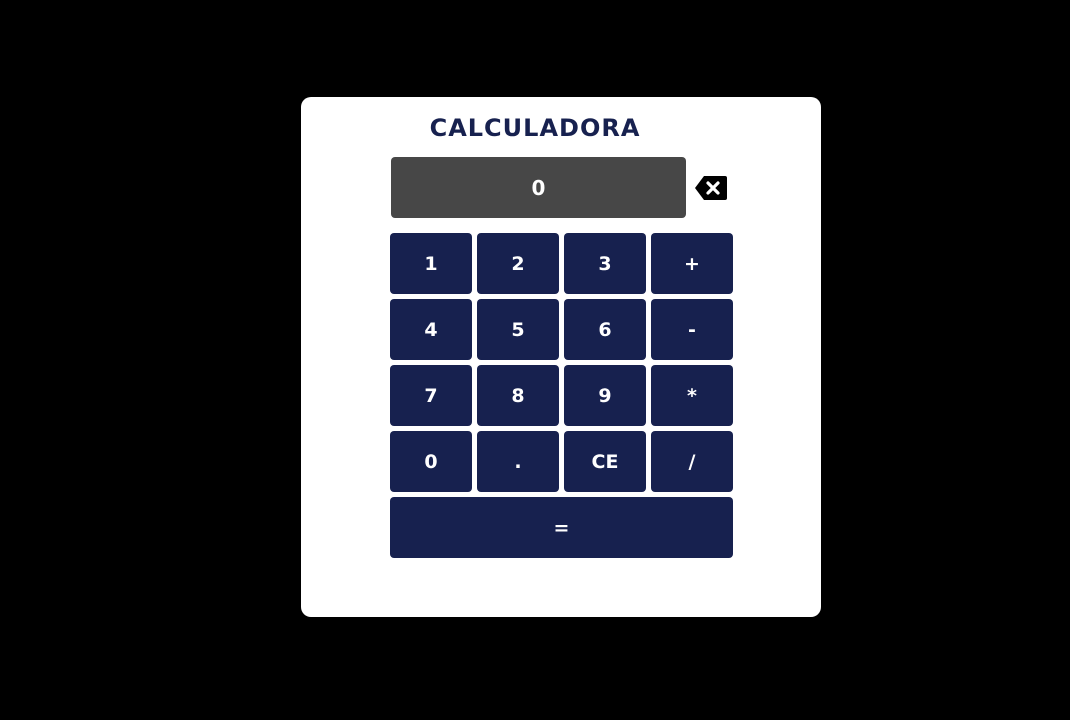 The image size is (1070, 720). What do you see at coordinates (692, 263) in the screenshot?
I see `add-button: +` at bounding box center [692, 263].